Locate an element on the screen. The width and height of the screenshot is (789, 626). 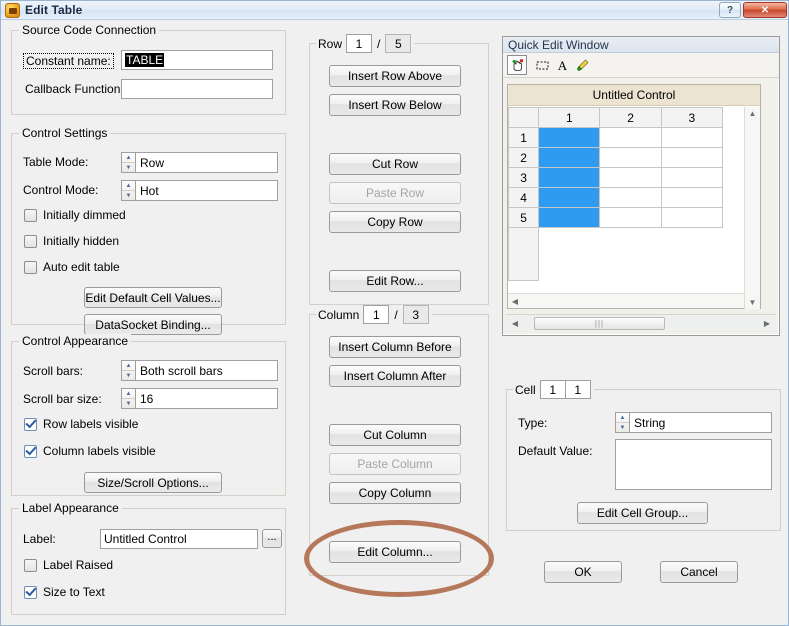
control-mode-spinbox: ▲ ▼ Hot is located at coordinates (199, 190).